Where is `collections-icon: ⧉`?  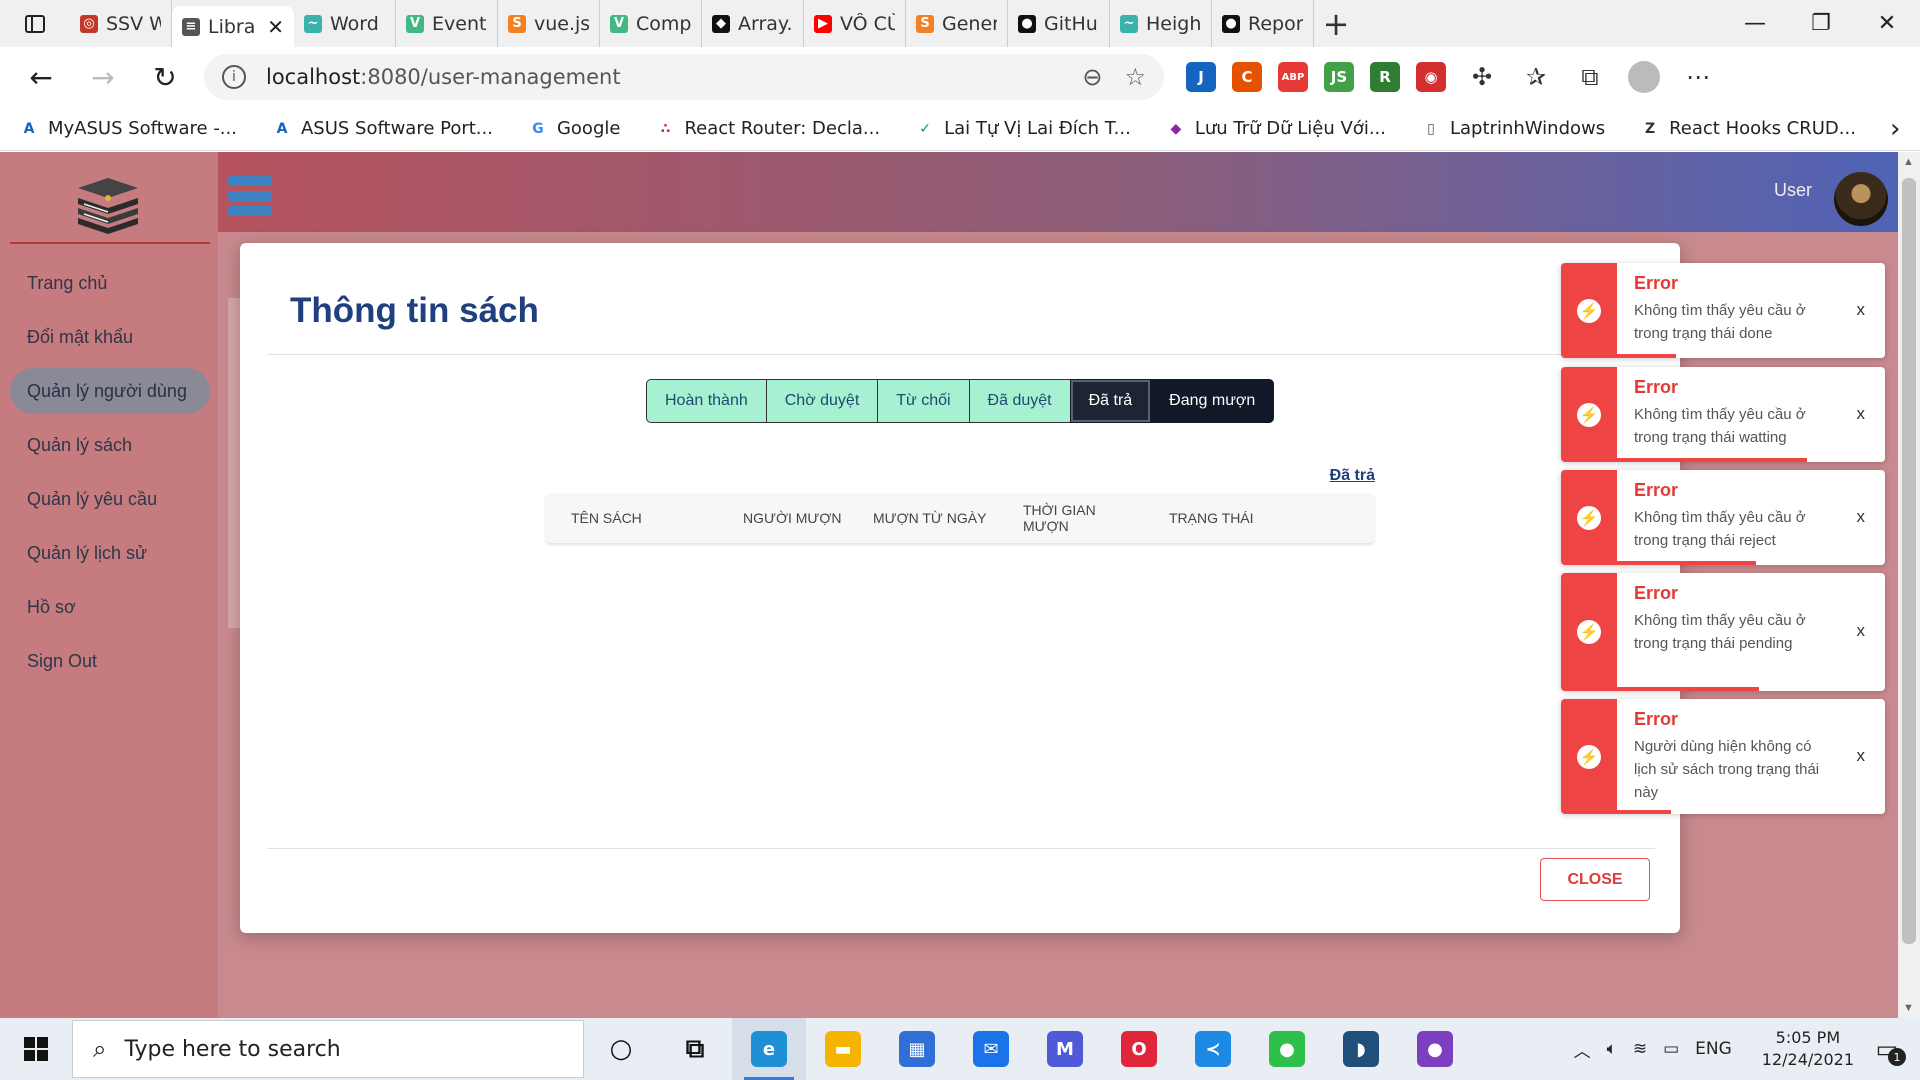 collections-icon: ⧉ is located at coordinates (1590, 77).